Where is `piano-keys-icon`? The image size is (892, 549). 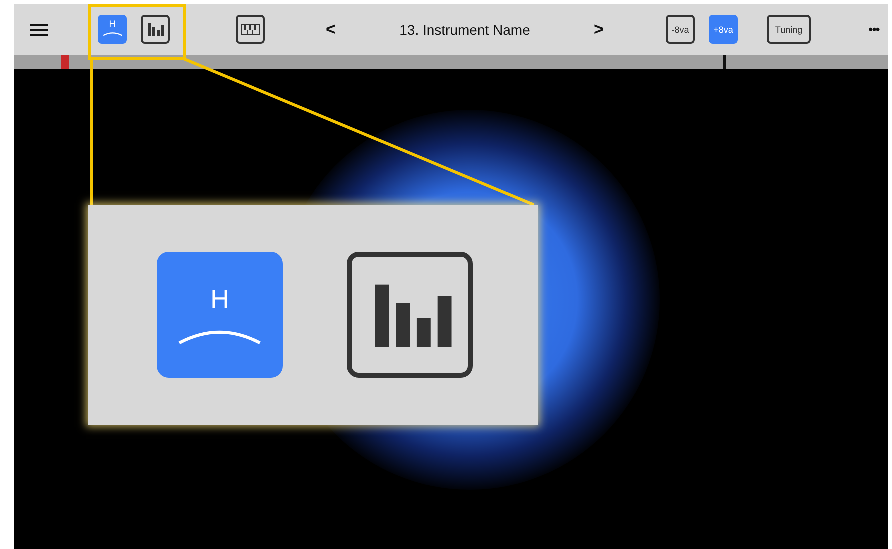
piano-keys-icon is located at coordinates (250, 29).